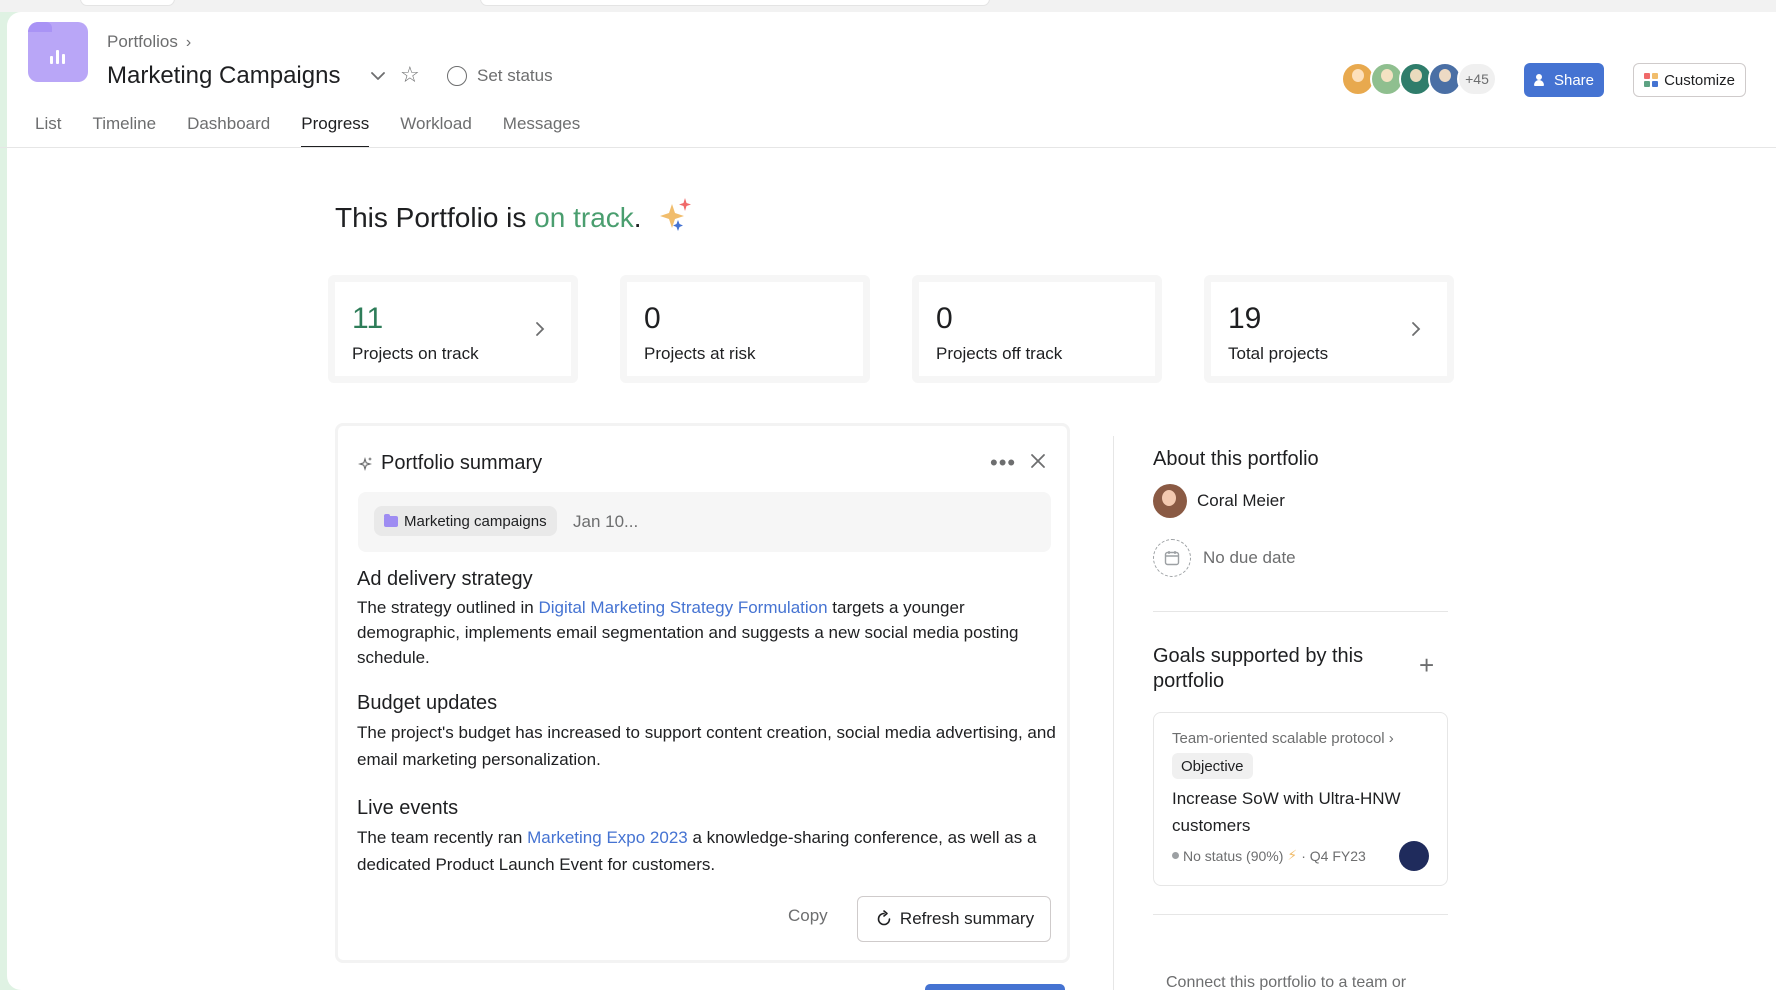  I want to click on goal-parent: Team-oriented scalable protocol ›, so click(1283, 738).